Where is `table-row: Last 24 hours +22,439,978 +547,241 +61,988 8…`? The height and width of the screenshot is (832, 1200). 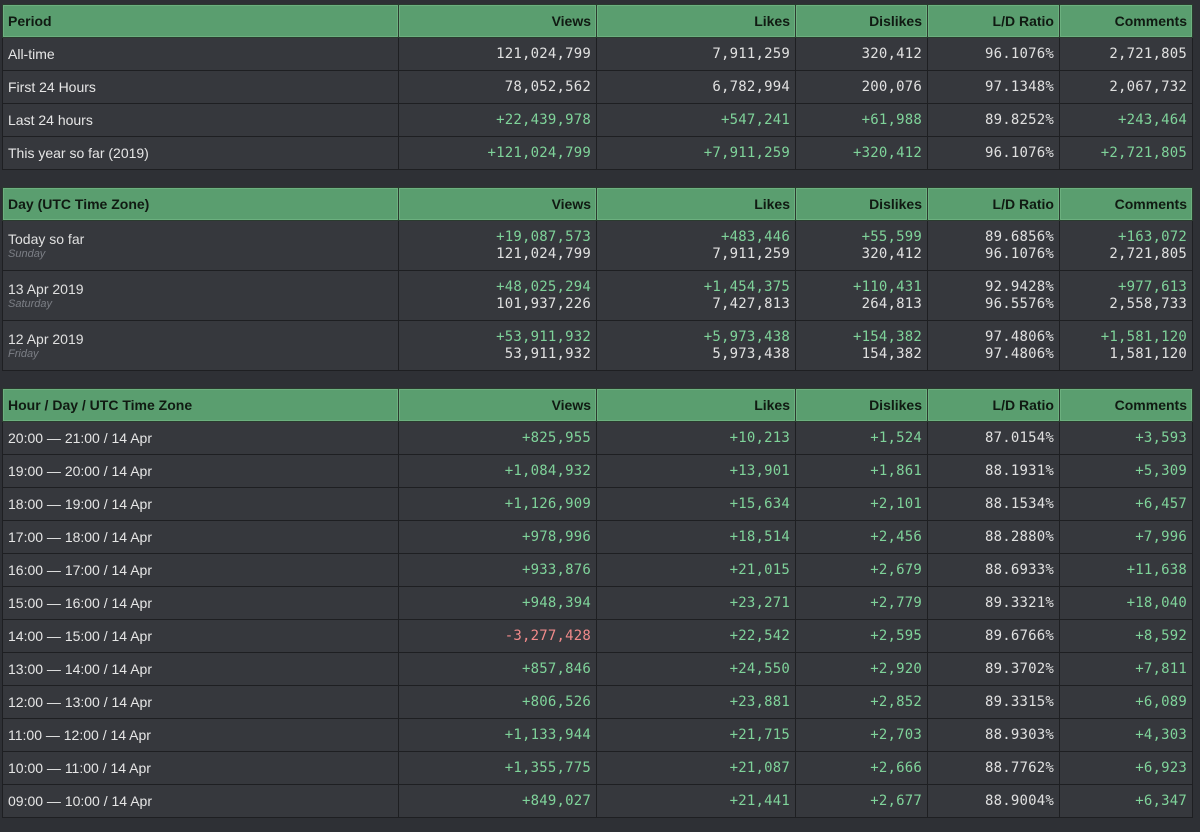 table-row: Last 24 hours +22,439,978 +547,241 +61,988 8… is located at coordinates (597, 120).